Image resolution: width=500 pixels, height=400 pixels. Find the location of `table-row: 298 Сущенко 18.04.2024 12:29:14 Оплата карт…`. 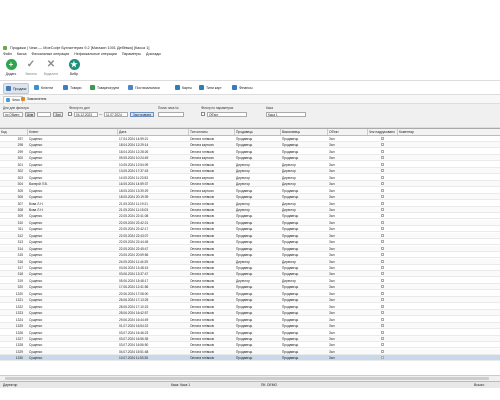

table-row: 298 Сущенко 18.04.2024 12:29:14 Оплата карт… is located at coordinates (250, 145).